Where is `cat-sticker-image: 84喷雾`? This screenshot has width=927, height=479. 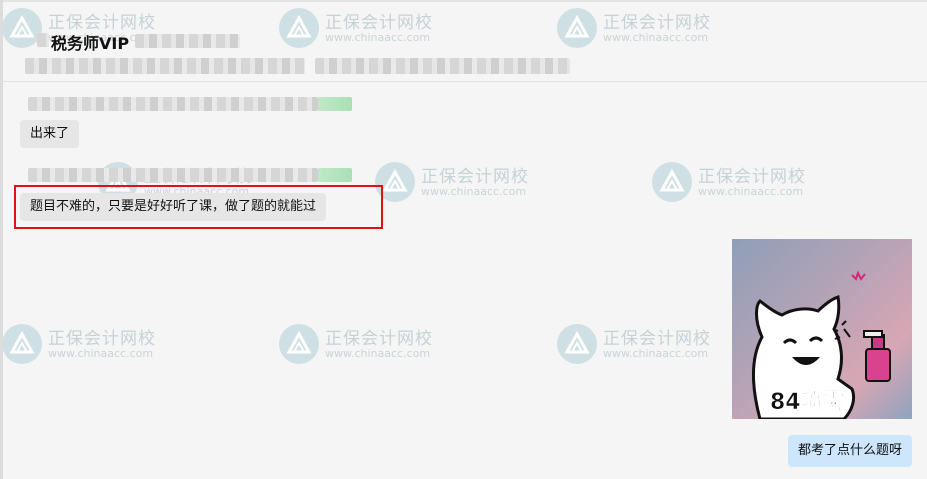
cat-sticker-image: 84喷雾 is located at coordinates (822, 329).